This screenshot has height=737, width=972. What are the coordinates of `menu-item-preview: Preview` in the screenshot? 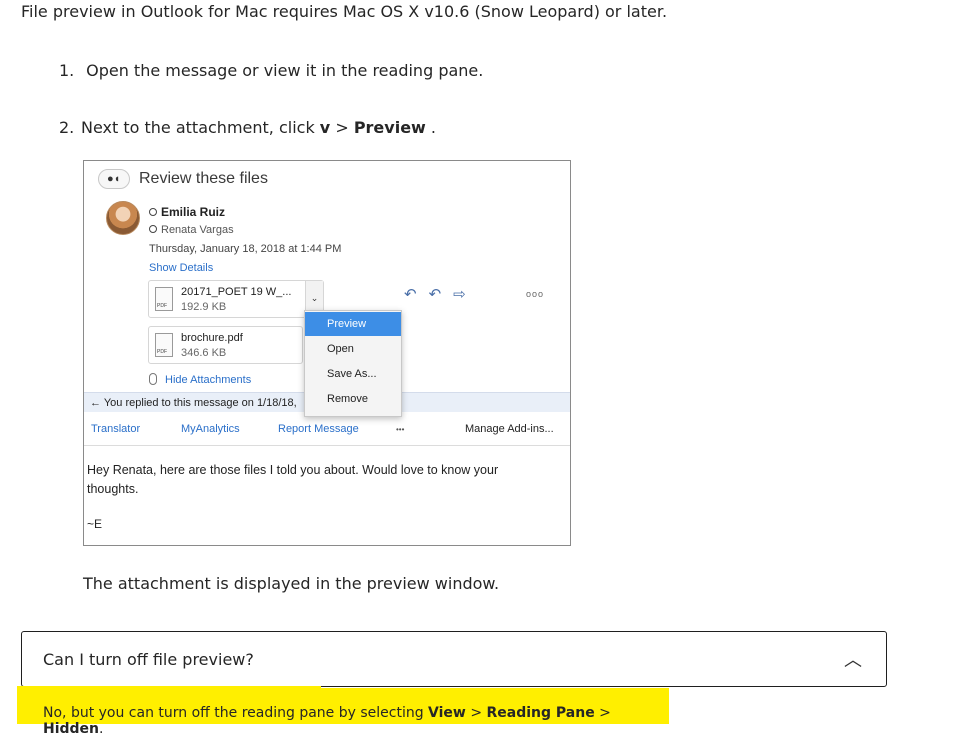 It's located at (353, 324).